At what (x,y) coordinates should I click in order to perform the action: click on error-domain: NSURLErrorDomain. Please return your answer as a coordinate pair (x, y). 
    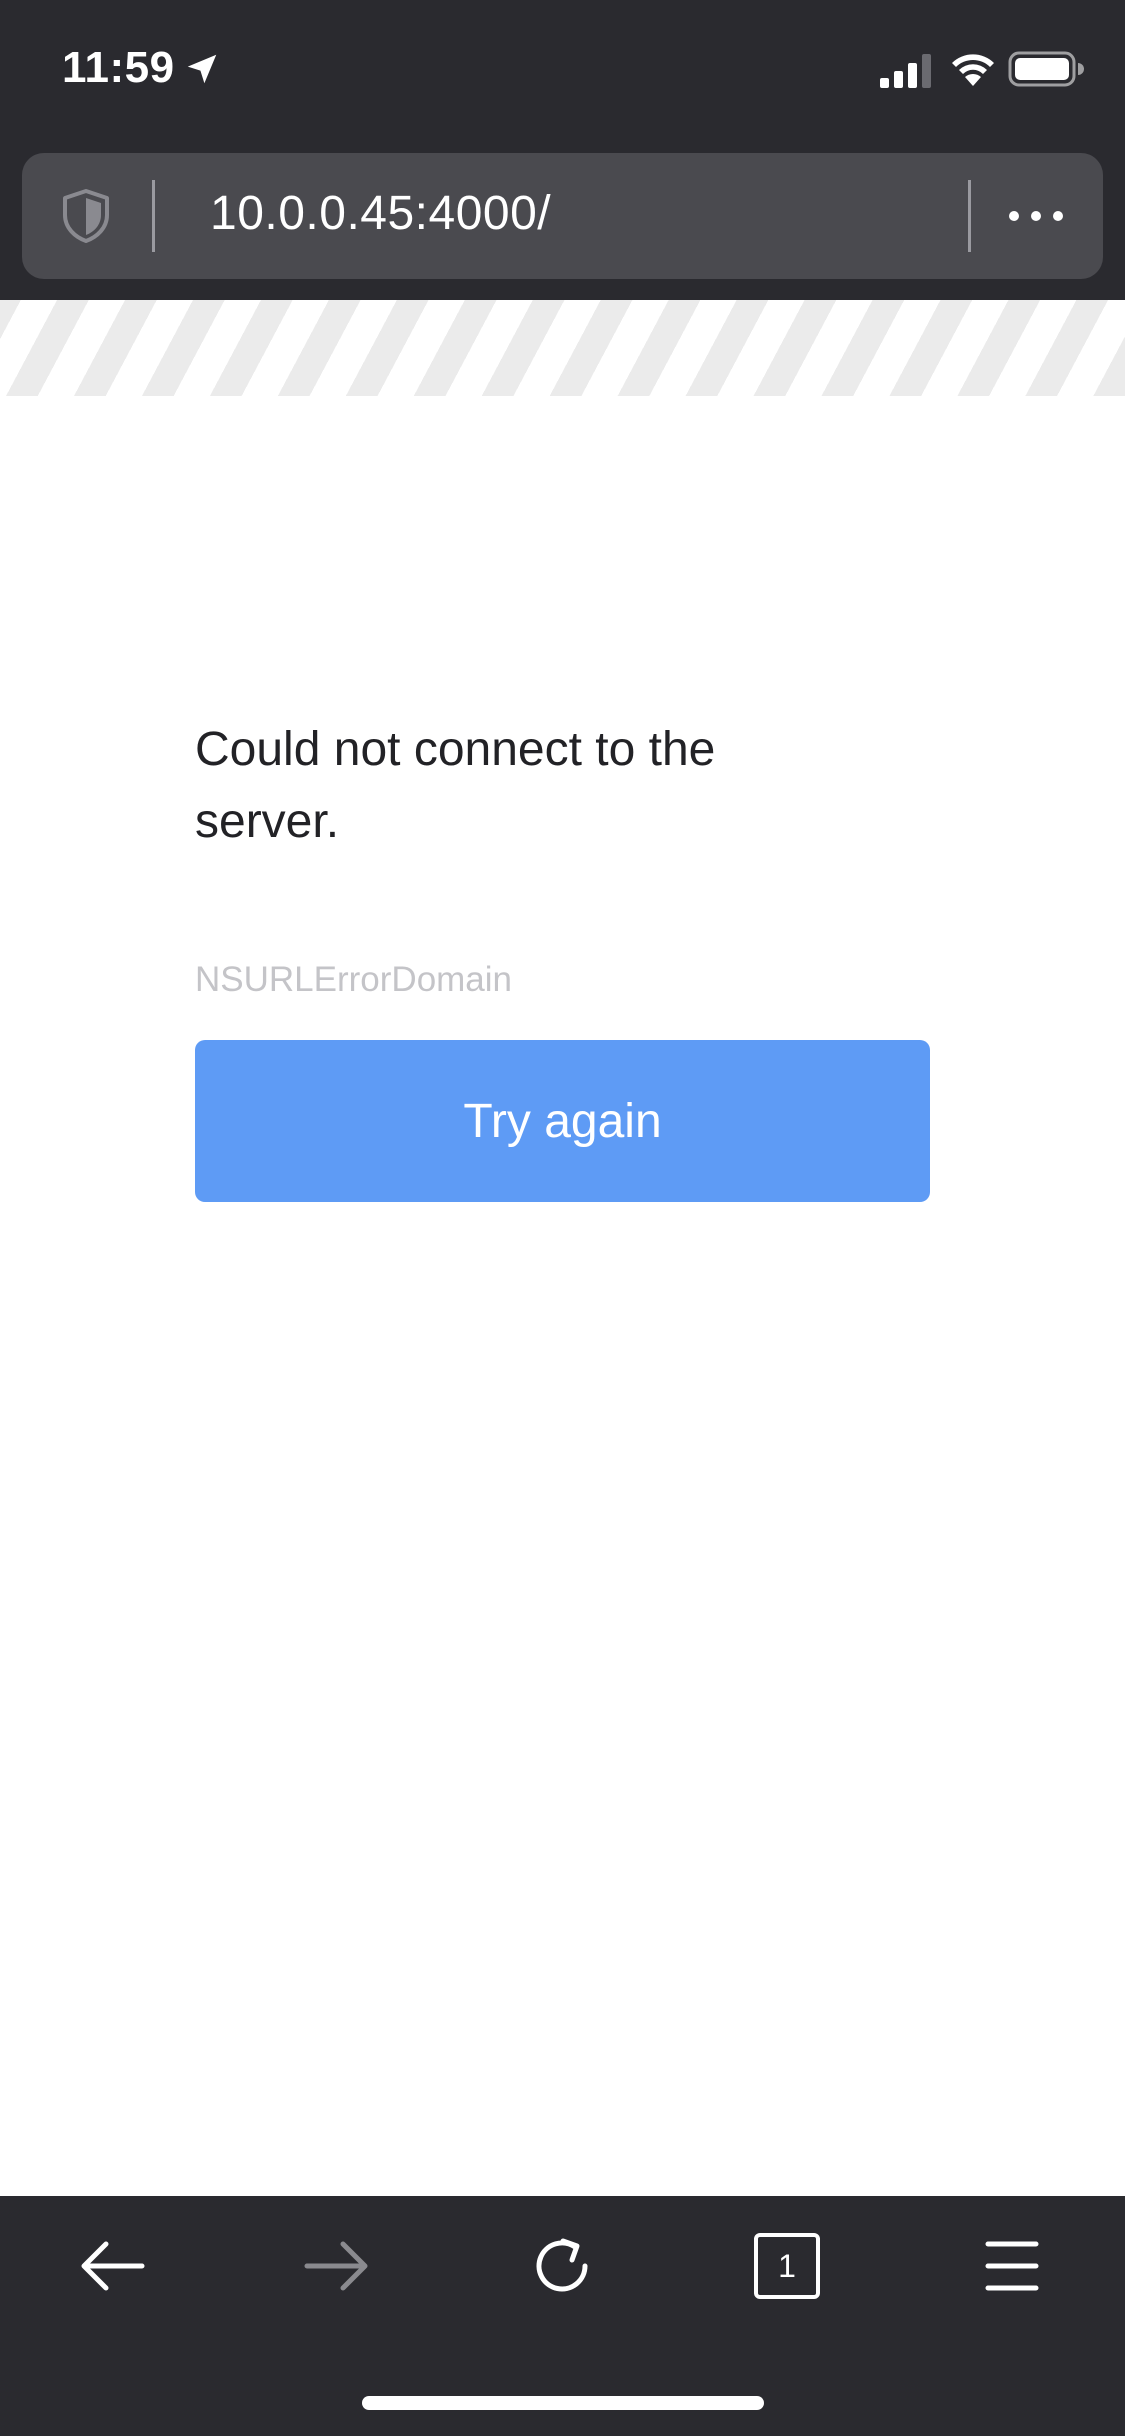
    Looking at the image, I should click on (354, 979).